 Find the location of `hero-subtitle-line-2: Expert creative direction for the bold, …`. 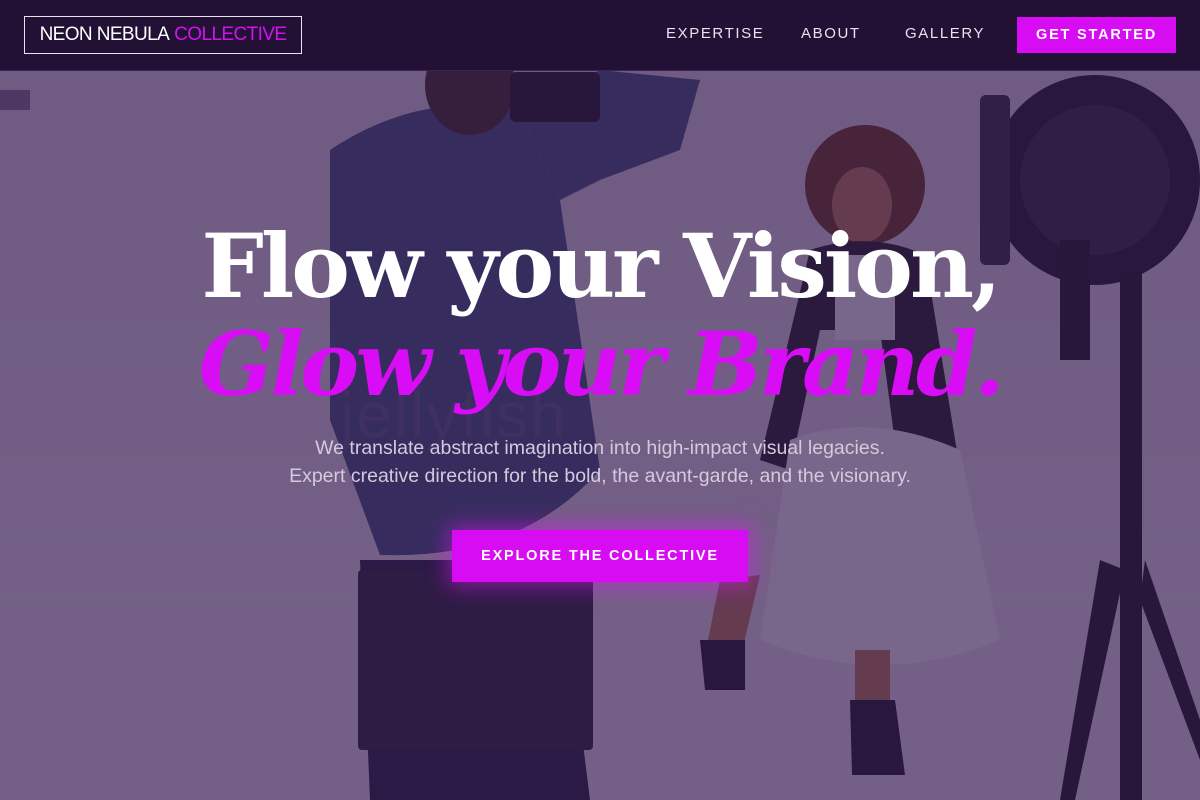

hero-subtitle-line-2: Expert creative direction for the bold, … is located at coordinates (600, 476).